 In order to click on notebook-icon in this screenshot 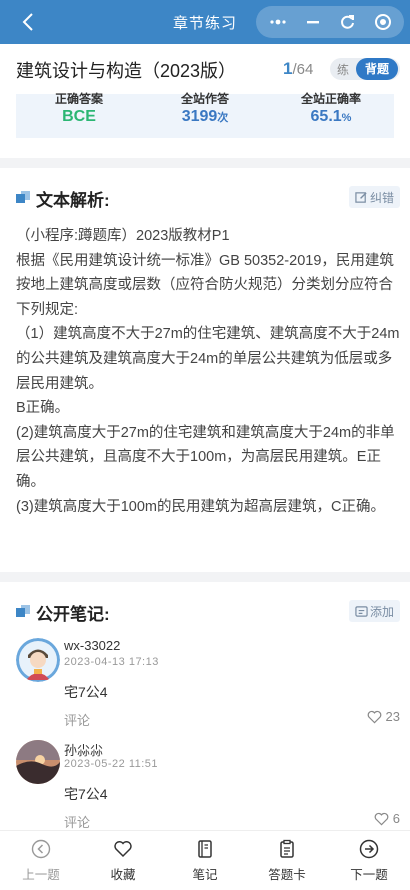, I will do `click(205, 849)`.